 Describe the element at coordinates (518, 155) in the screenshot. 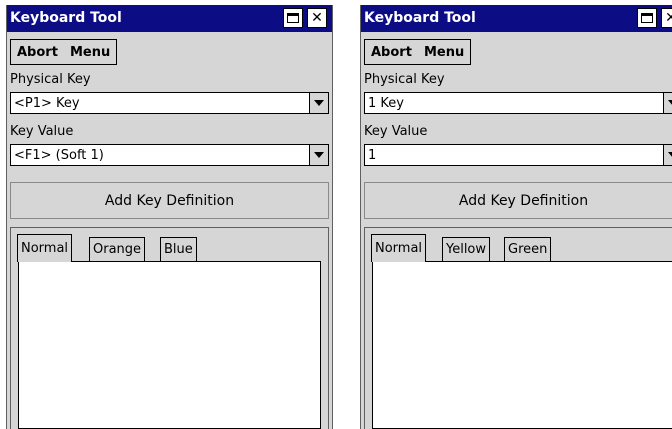

I see `key-value-select: 1` at that location.